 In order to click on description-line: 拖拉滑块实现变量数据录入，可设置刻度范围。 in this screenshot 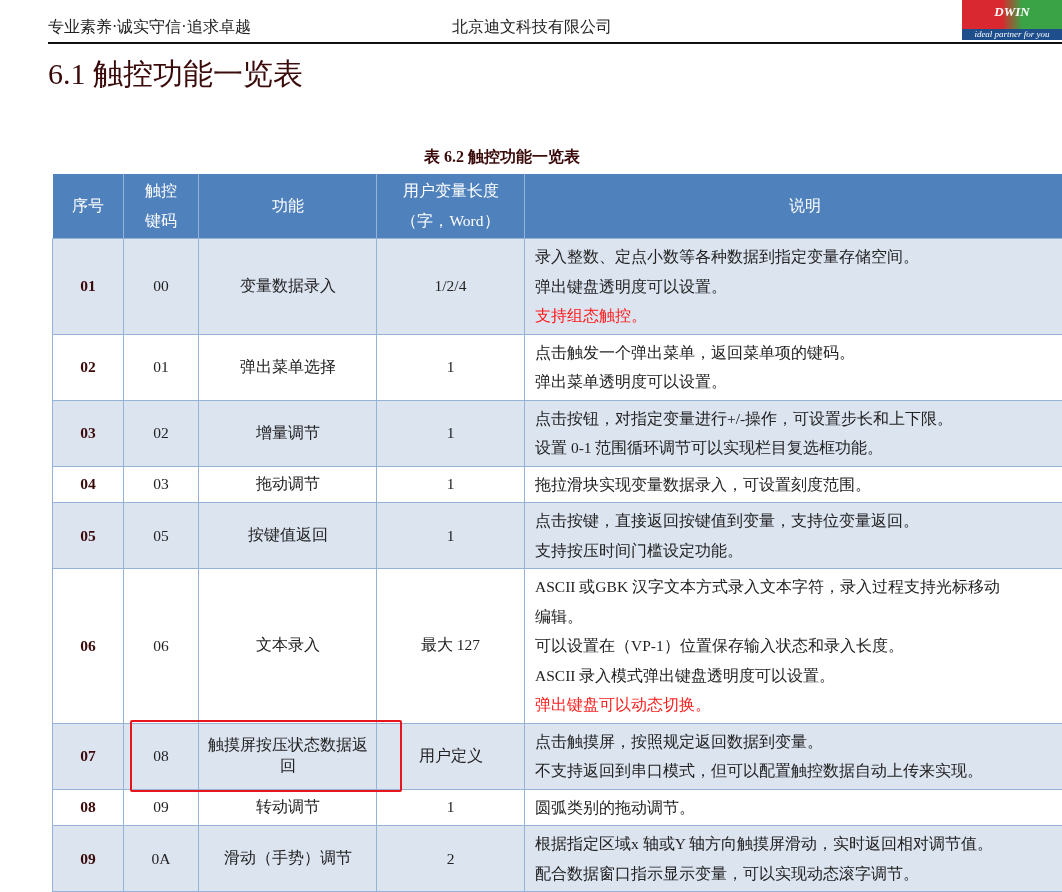, I will do `click(703, 484)`.